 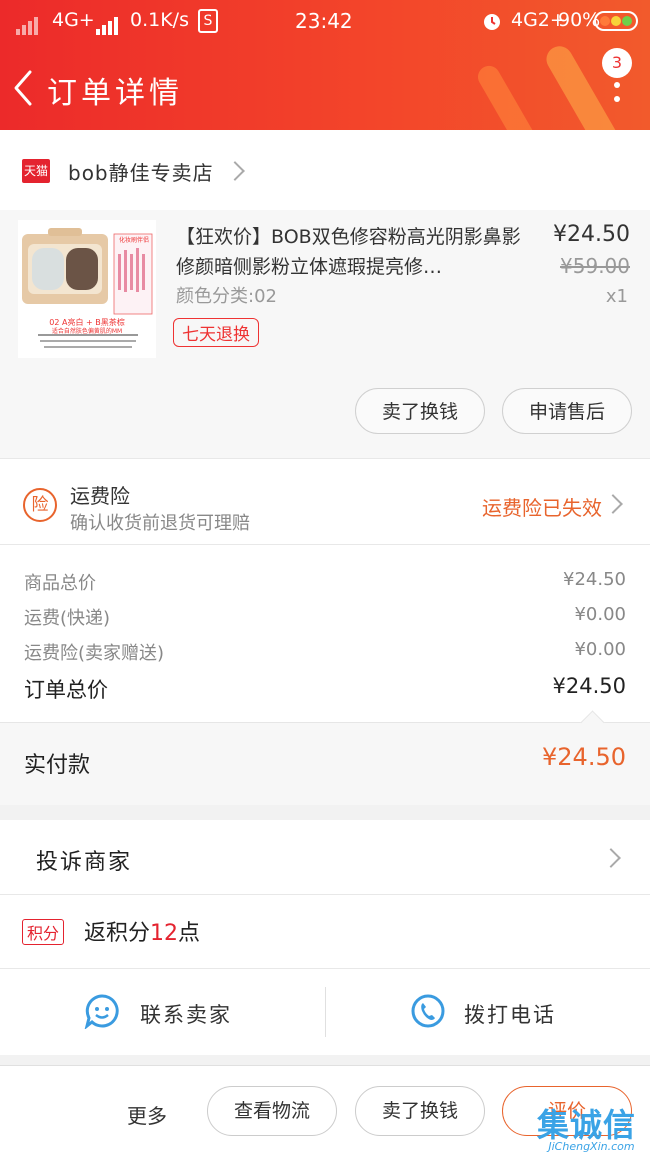 I want to click on phone-icon, so click(x=428, y=1011).